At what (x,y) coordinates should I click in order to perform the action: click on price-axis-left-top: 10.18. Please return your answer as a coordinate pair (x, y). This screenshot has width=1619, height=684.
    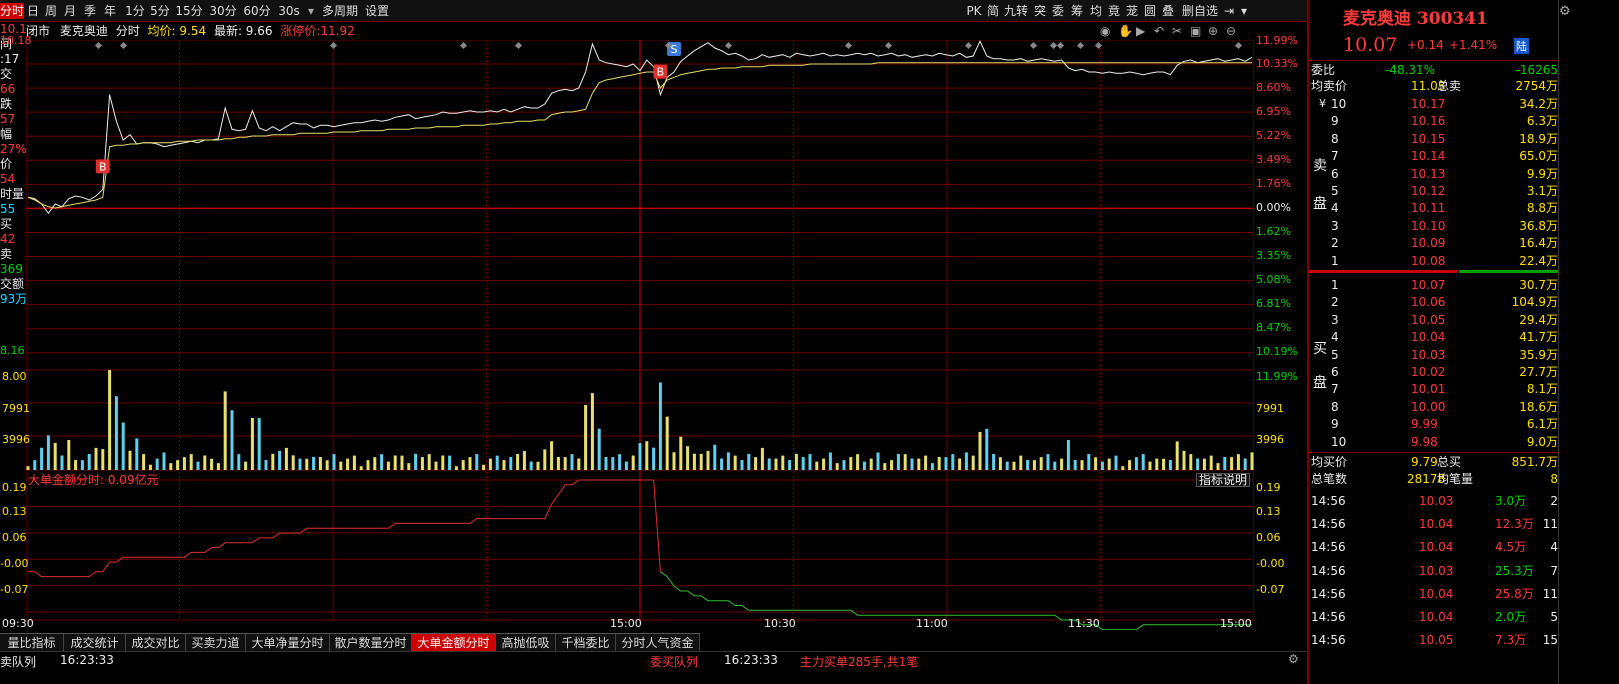
    Looking at the image, I should click on (16, 40).